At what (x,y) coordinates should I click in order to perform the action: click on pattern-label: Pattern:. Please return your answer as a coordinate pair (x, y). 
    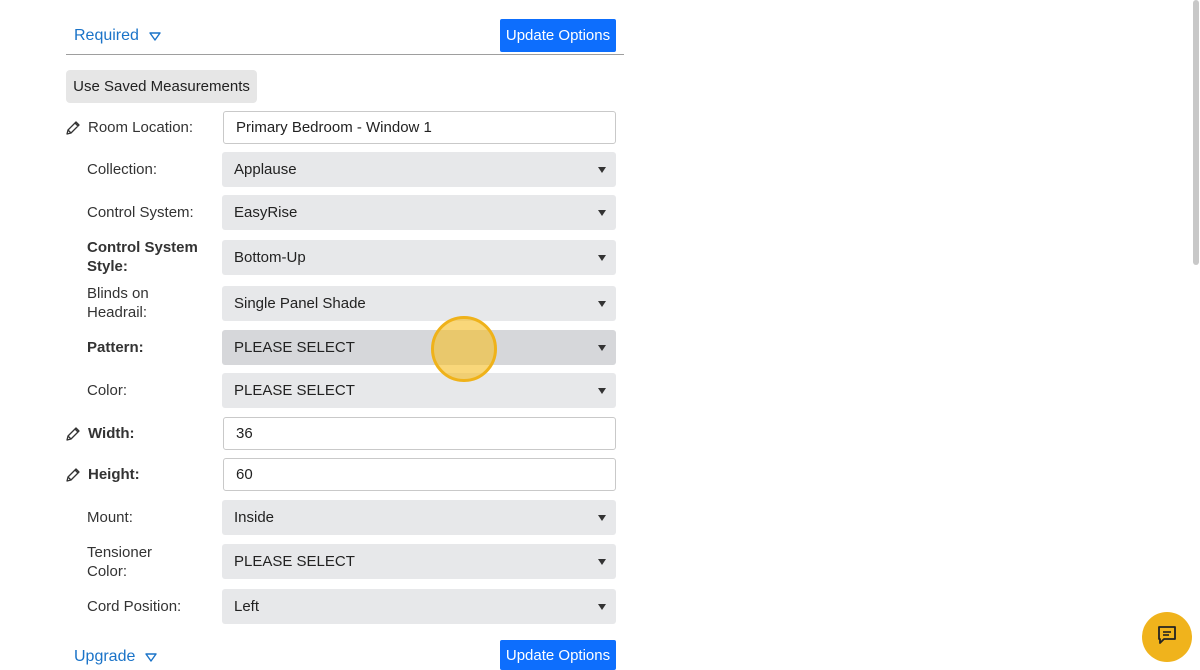
    Looking at the image, I should click on (115, 347).